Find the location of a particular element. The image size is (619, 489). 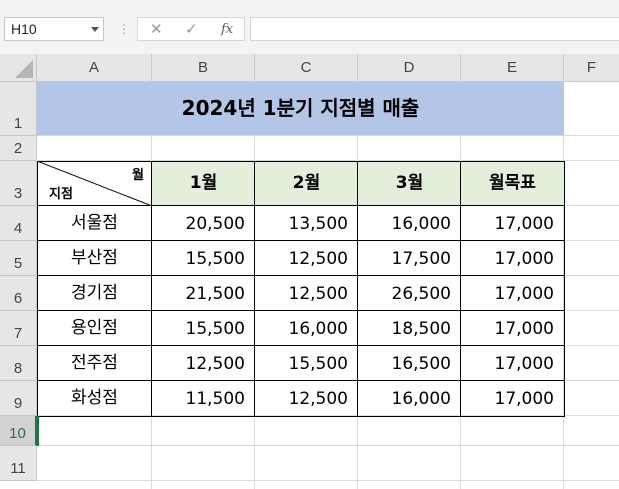

name-box: H10 is located at coordinates (54, 29).